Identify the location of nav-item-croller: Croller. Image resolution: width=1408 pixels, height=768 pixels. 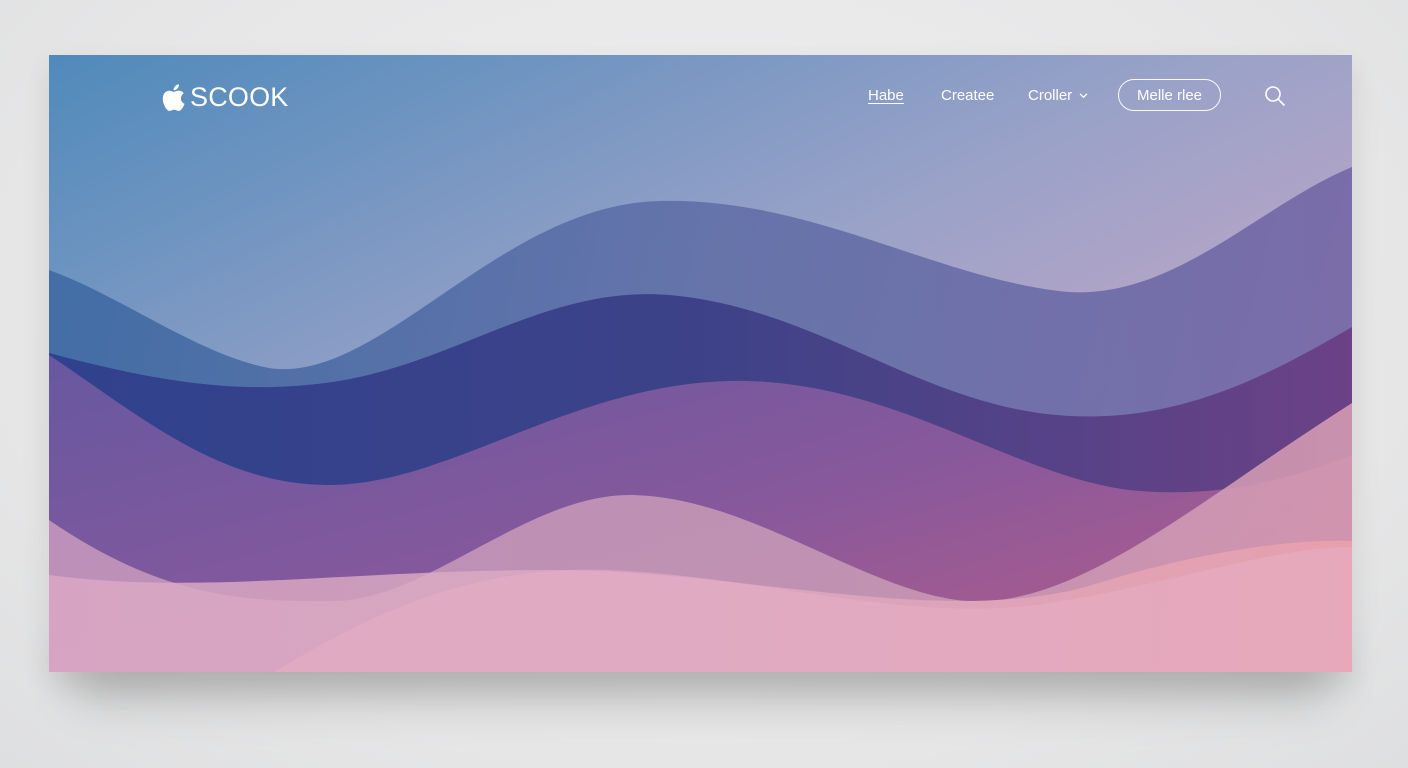
(1058, 95).